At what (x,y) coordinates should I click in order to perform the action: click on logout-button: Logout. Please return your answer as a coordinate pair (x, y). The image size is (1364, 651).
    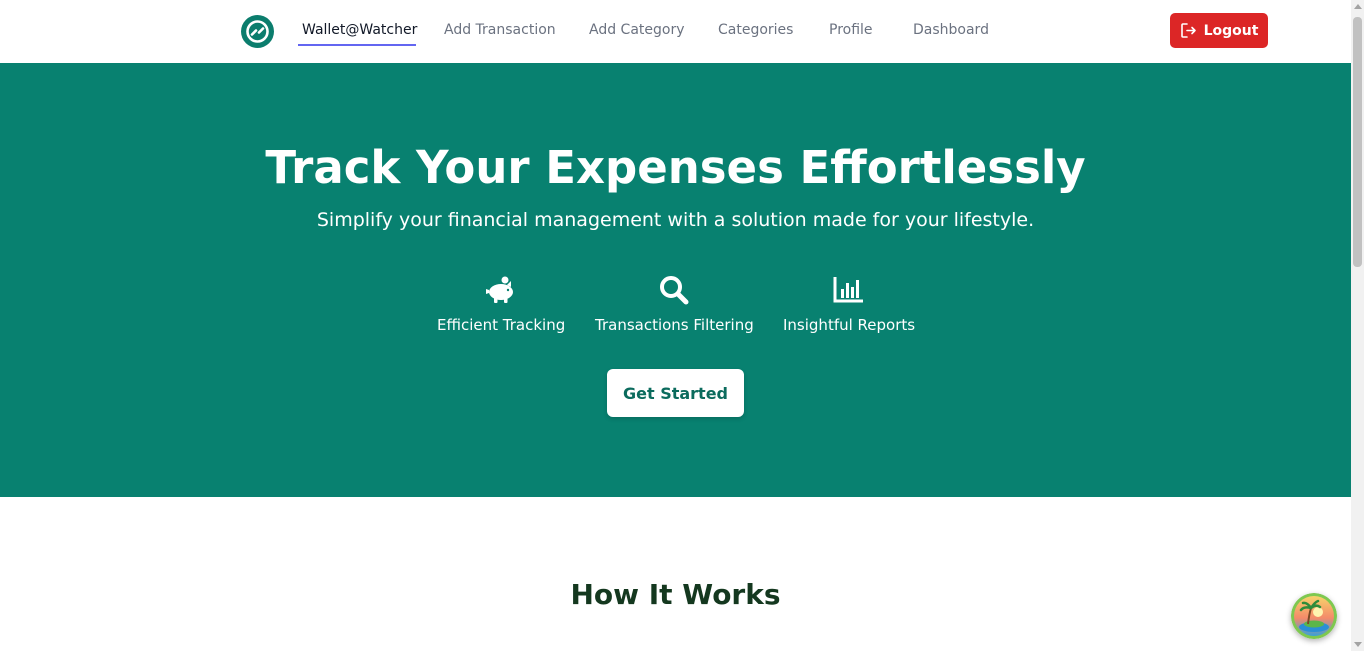
    Looking at the image, I should click on (1219, 30).